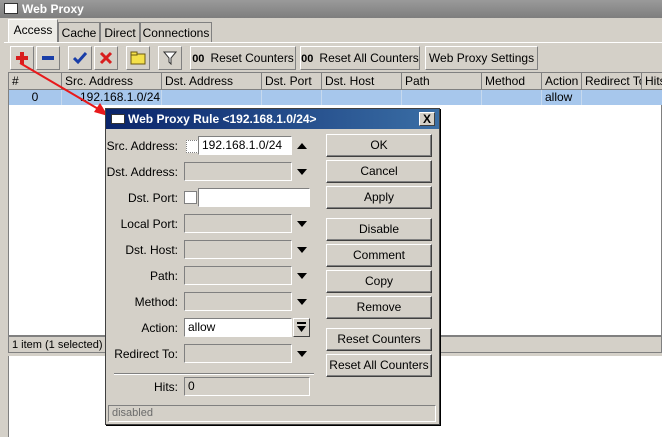 The height and width of the screenshot is (437, 662). Describe the element at coordinates (292, 97) in the screenshot. I see `row-dst-port` at that location.